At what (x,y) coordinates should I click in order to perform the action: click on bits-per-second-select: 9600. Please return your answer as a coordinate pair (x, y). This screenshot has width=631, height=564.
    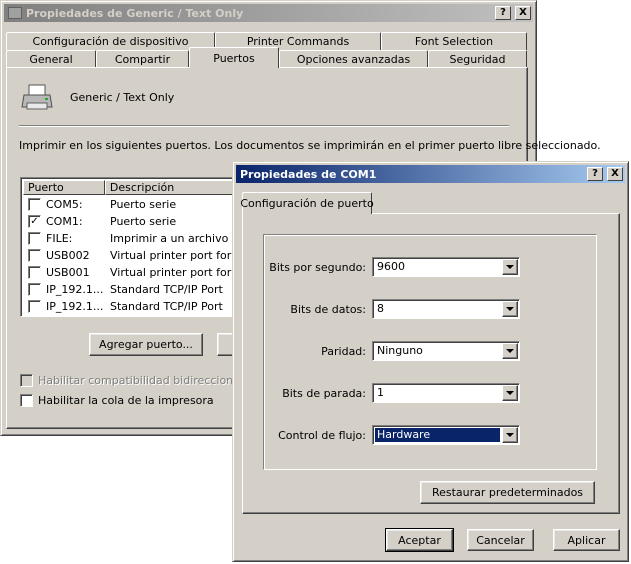
    Looking at the image, I should click on (446, 267).